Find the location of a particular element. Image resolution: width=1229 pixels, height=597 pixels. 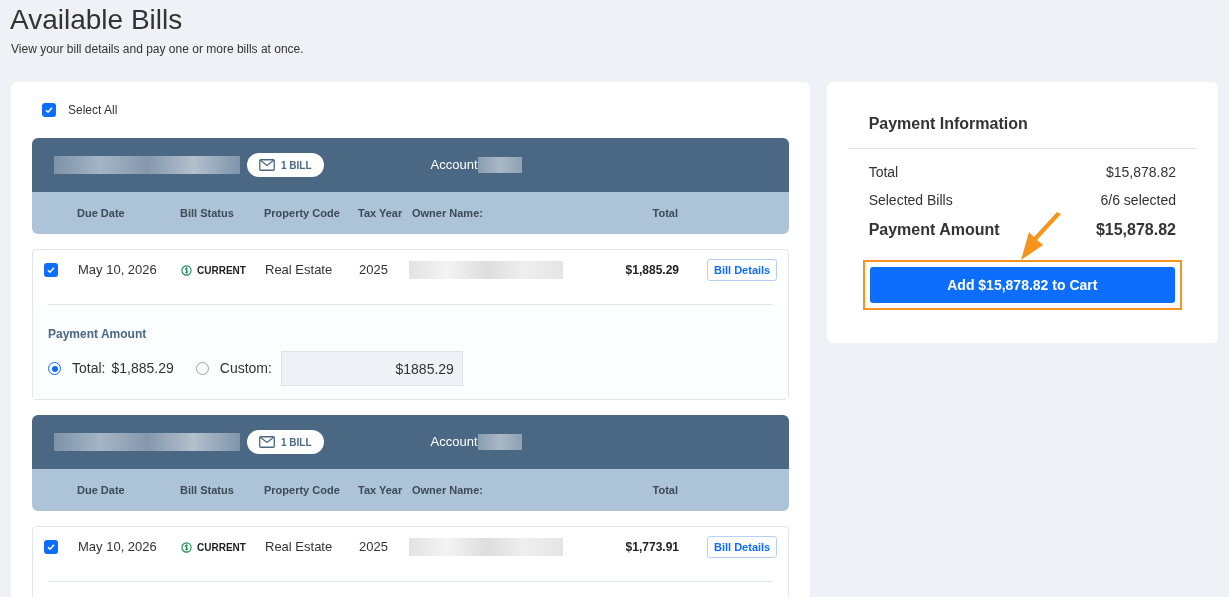

page-title: Available Bills is located at coordinates (97, 20).